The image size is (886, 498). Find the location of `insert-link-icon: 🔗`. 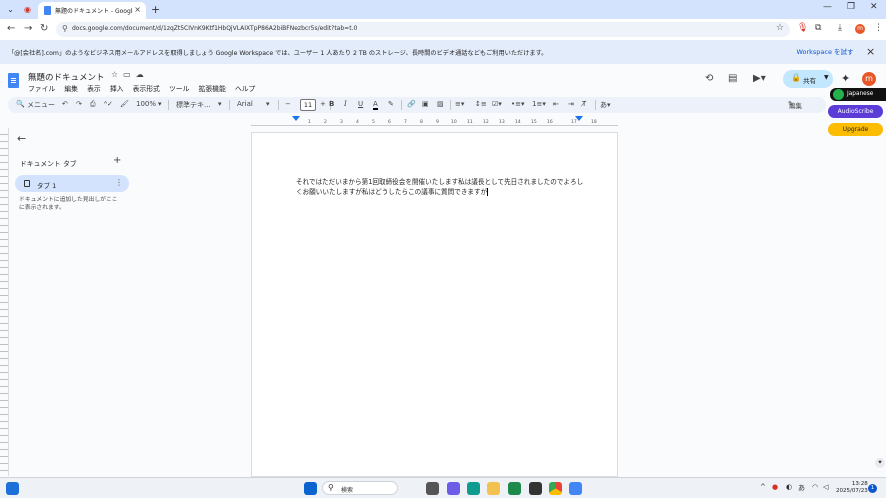

insert-link-icon: 🔗 is located at coordinates (411, 104).